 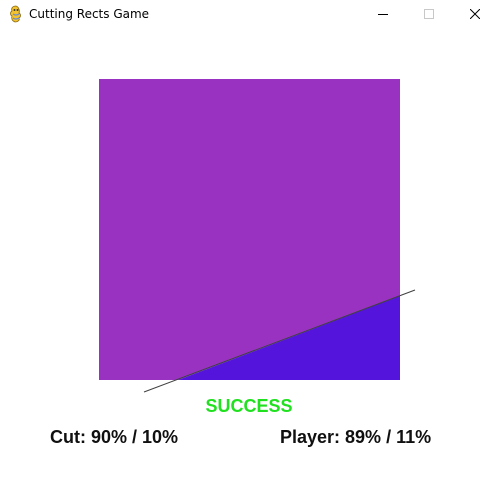 I want to click on cut-ratio: Cut: 90% / 10%, so click(x=114, y=437).